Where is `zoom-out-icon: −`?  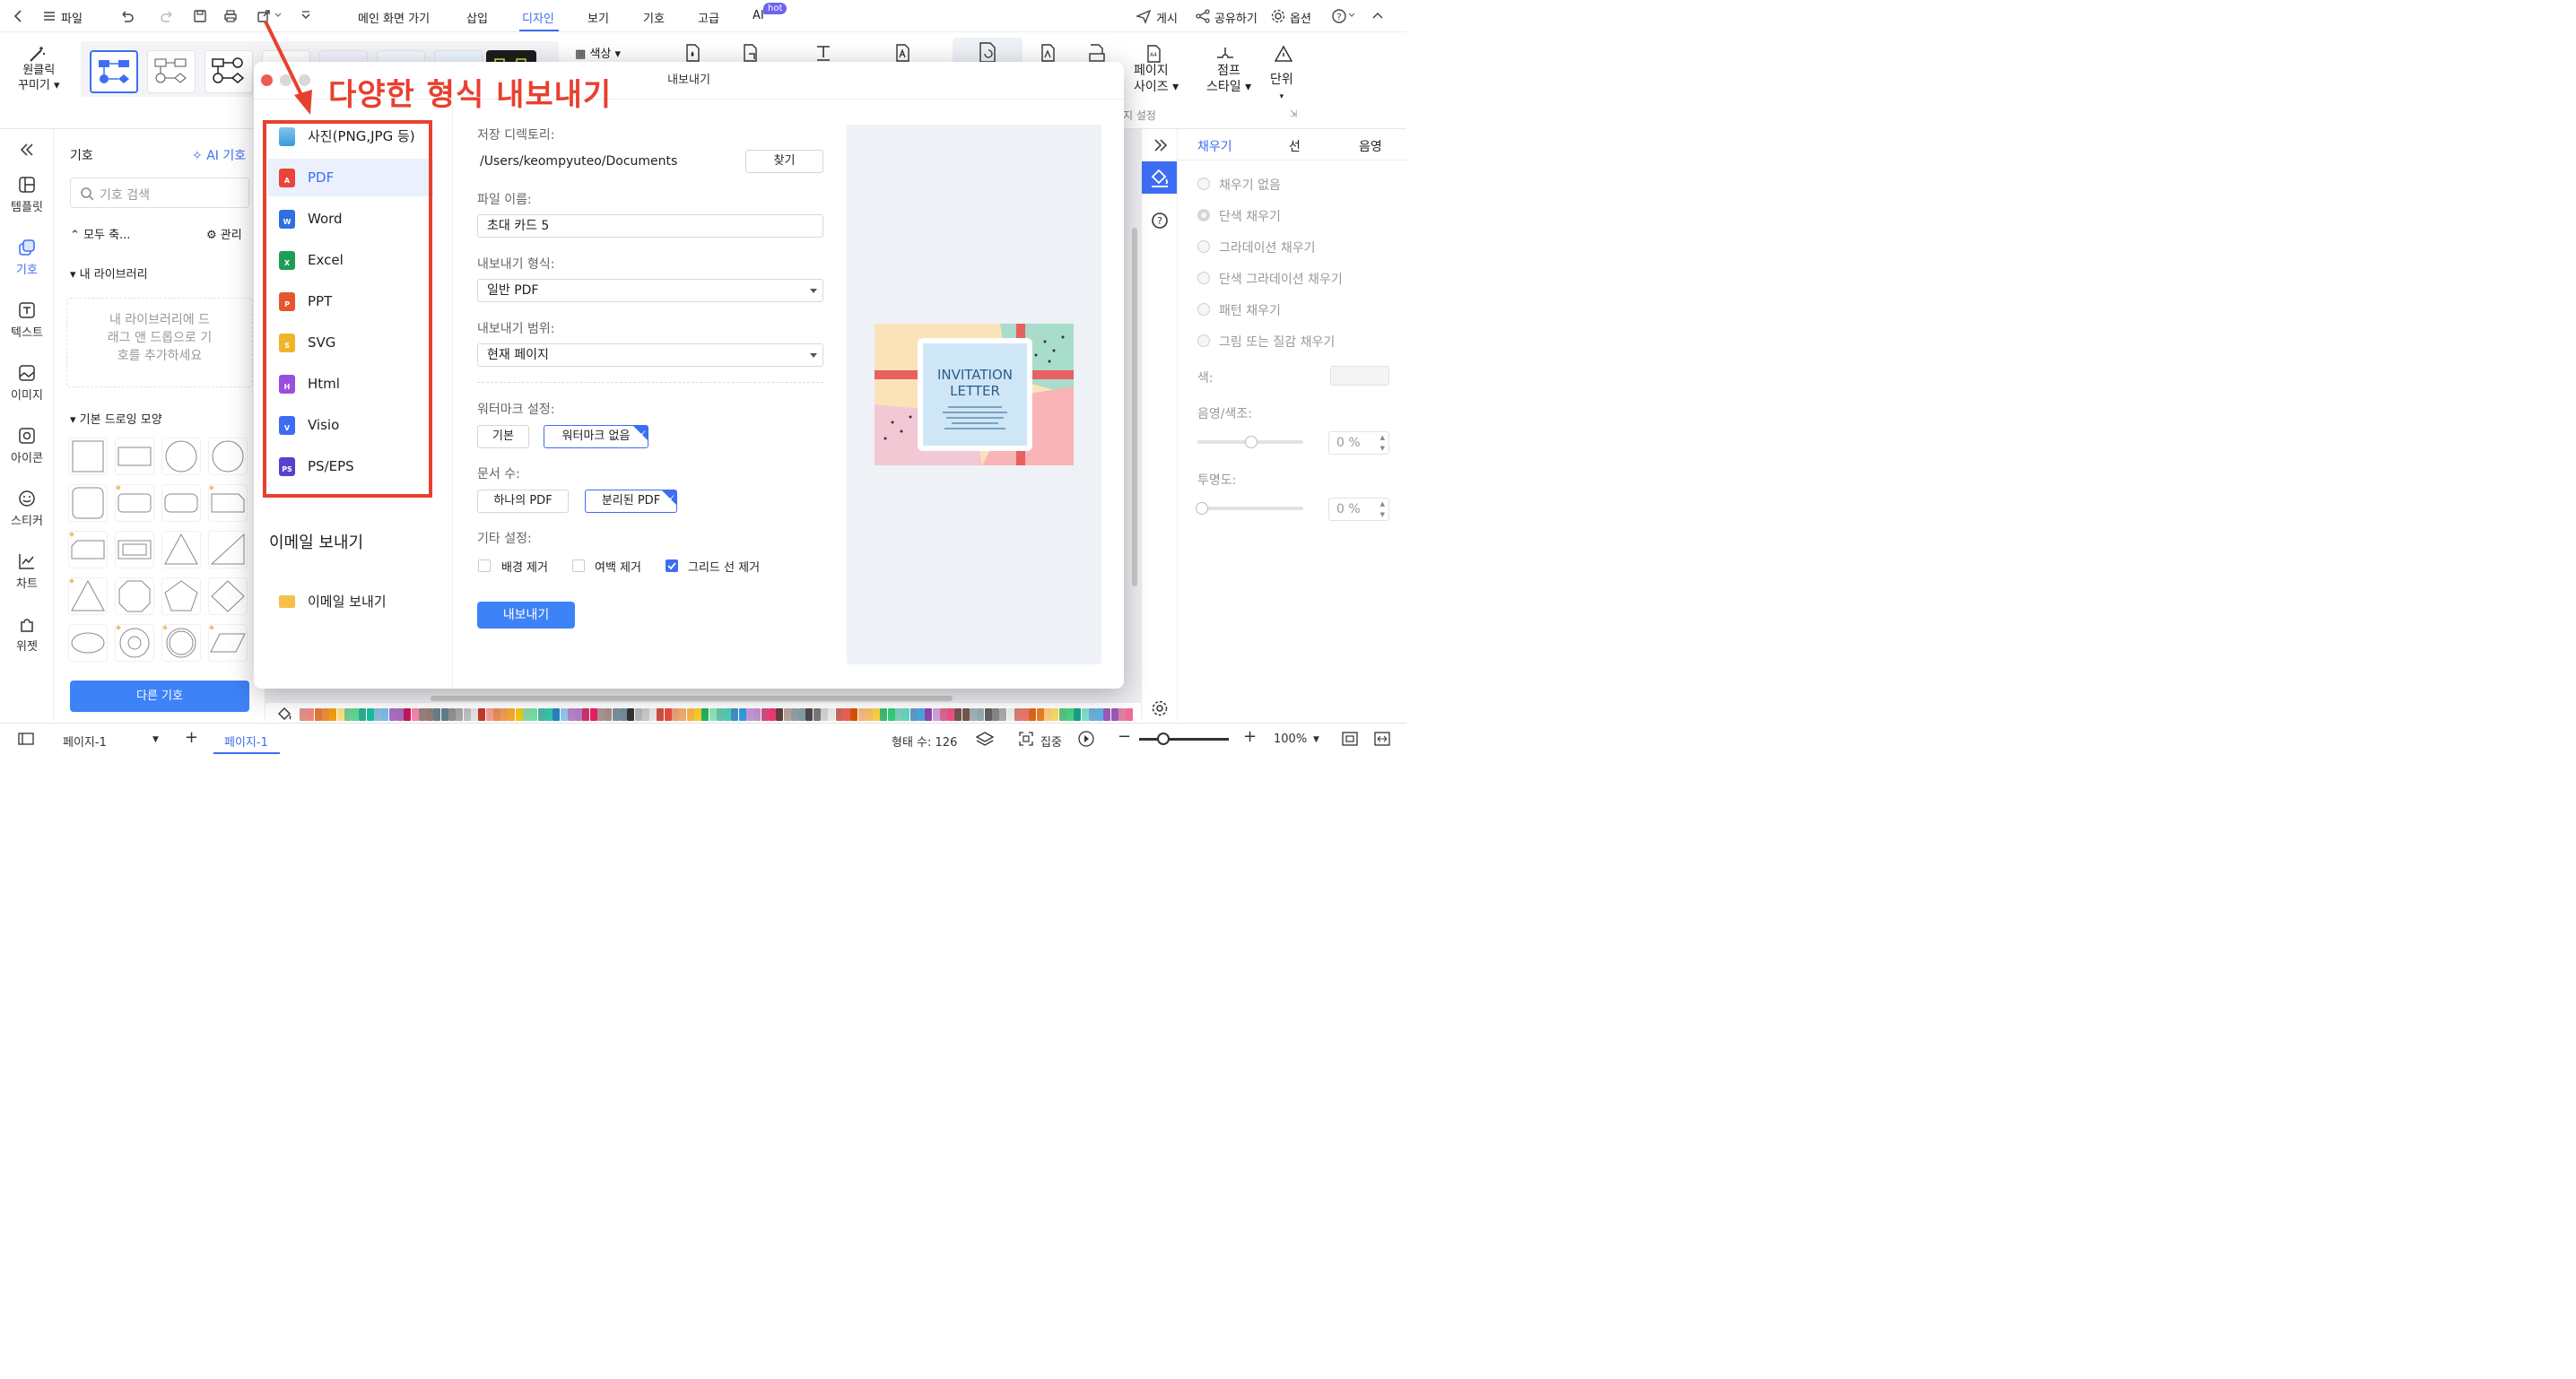
zoom-out-icon: − is located at coordinates (1124, 737).